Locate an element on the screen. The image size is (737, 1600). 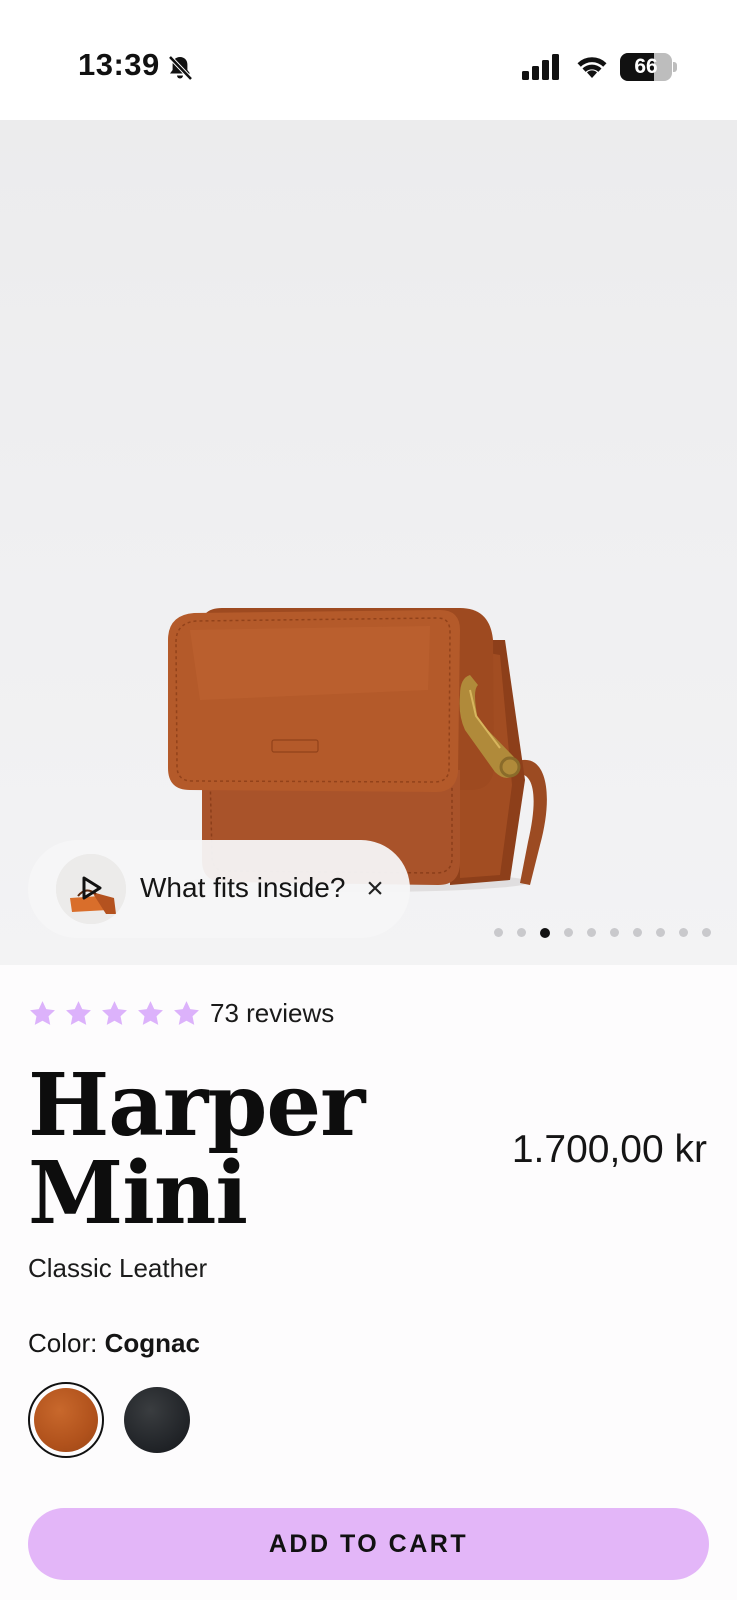
star-rating is located at coordinates (118, 1013).